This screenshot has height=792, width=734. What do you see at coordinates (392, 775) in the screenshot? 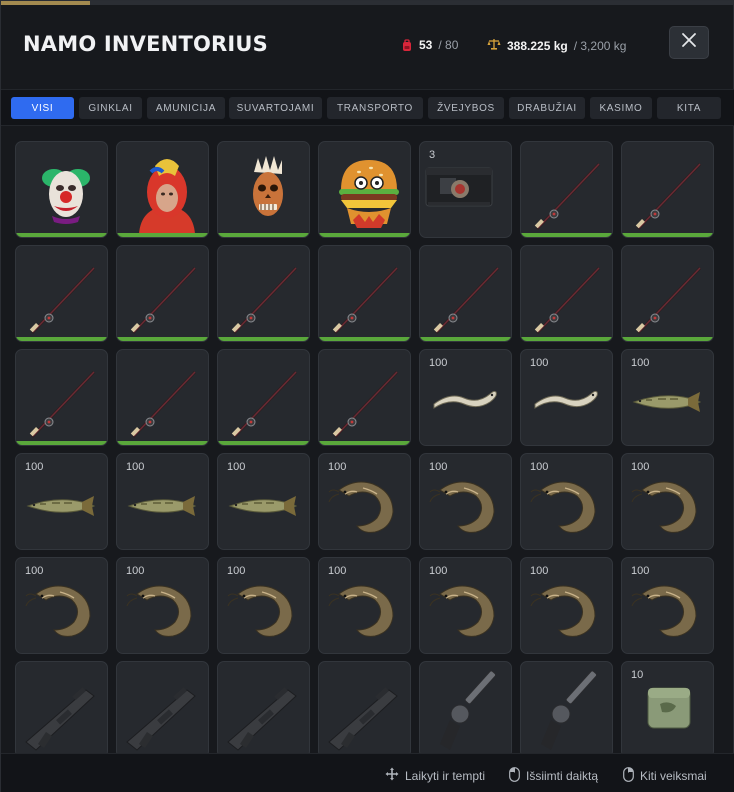
I see `move-icon` at bounding box center [392, 775].